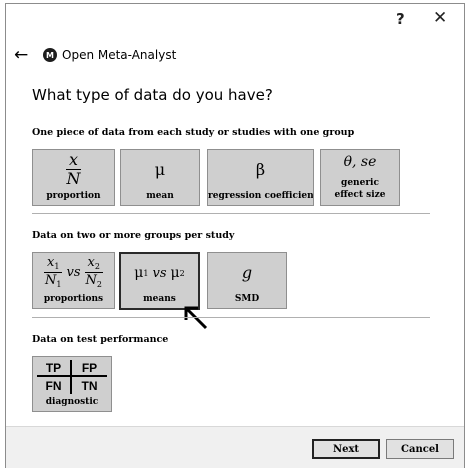 The image size is (472, 473). Describe the element at coordinates (360, 195) in the screenshot. I see `tile-label-line2: effect size` at that location.